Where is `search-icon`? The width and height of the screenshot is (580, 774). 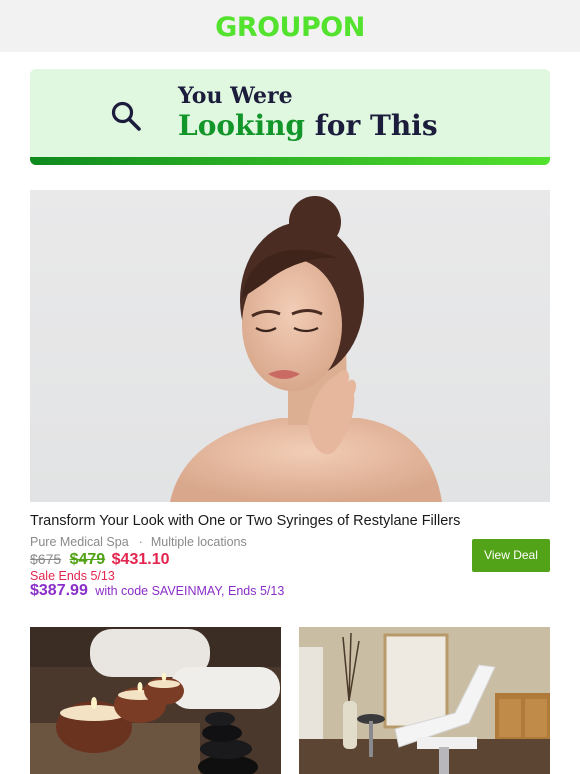 search-icon is located at coordinates (126, 116).